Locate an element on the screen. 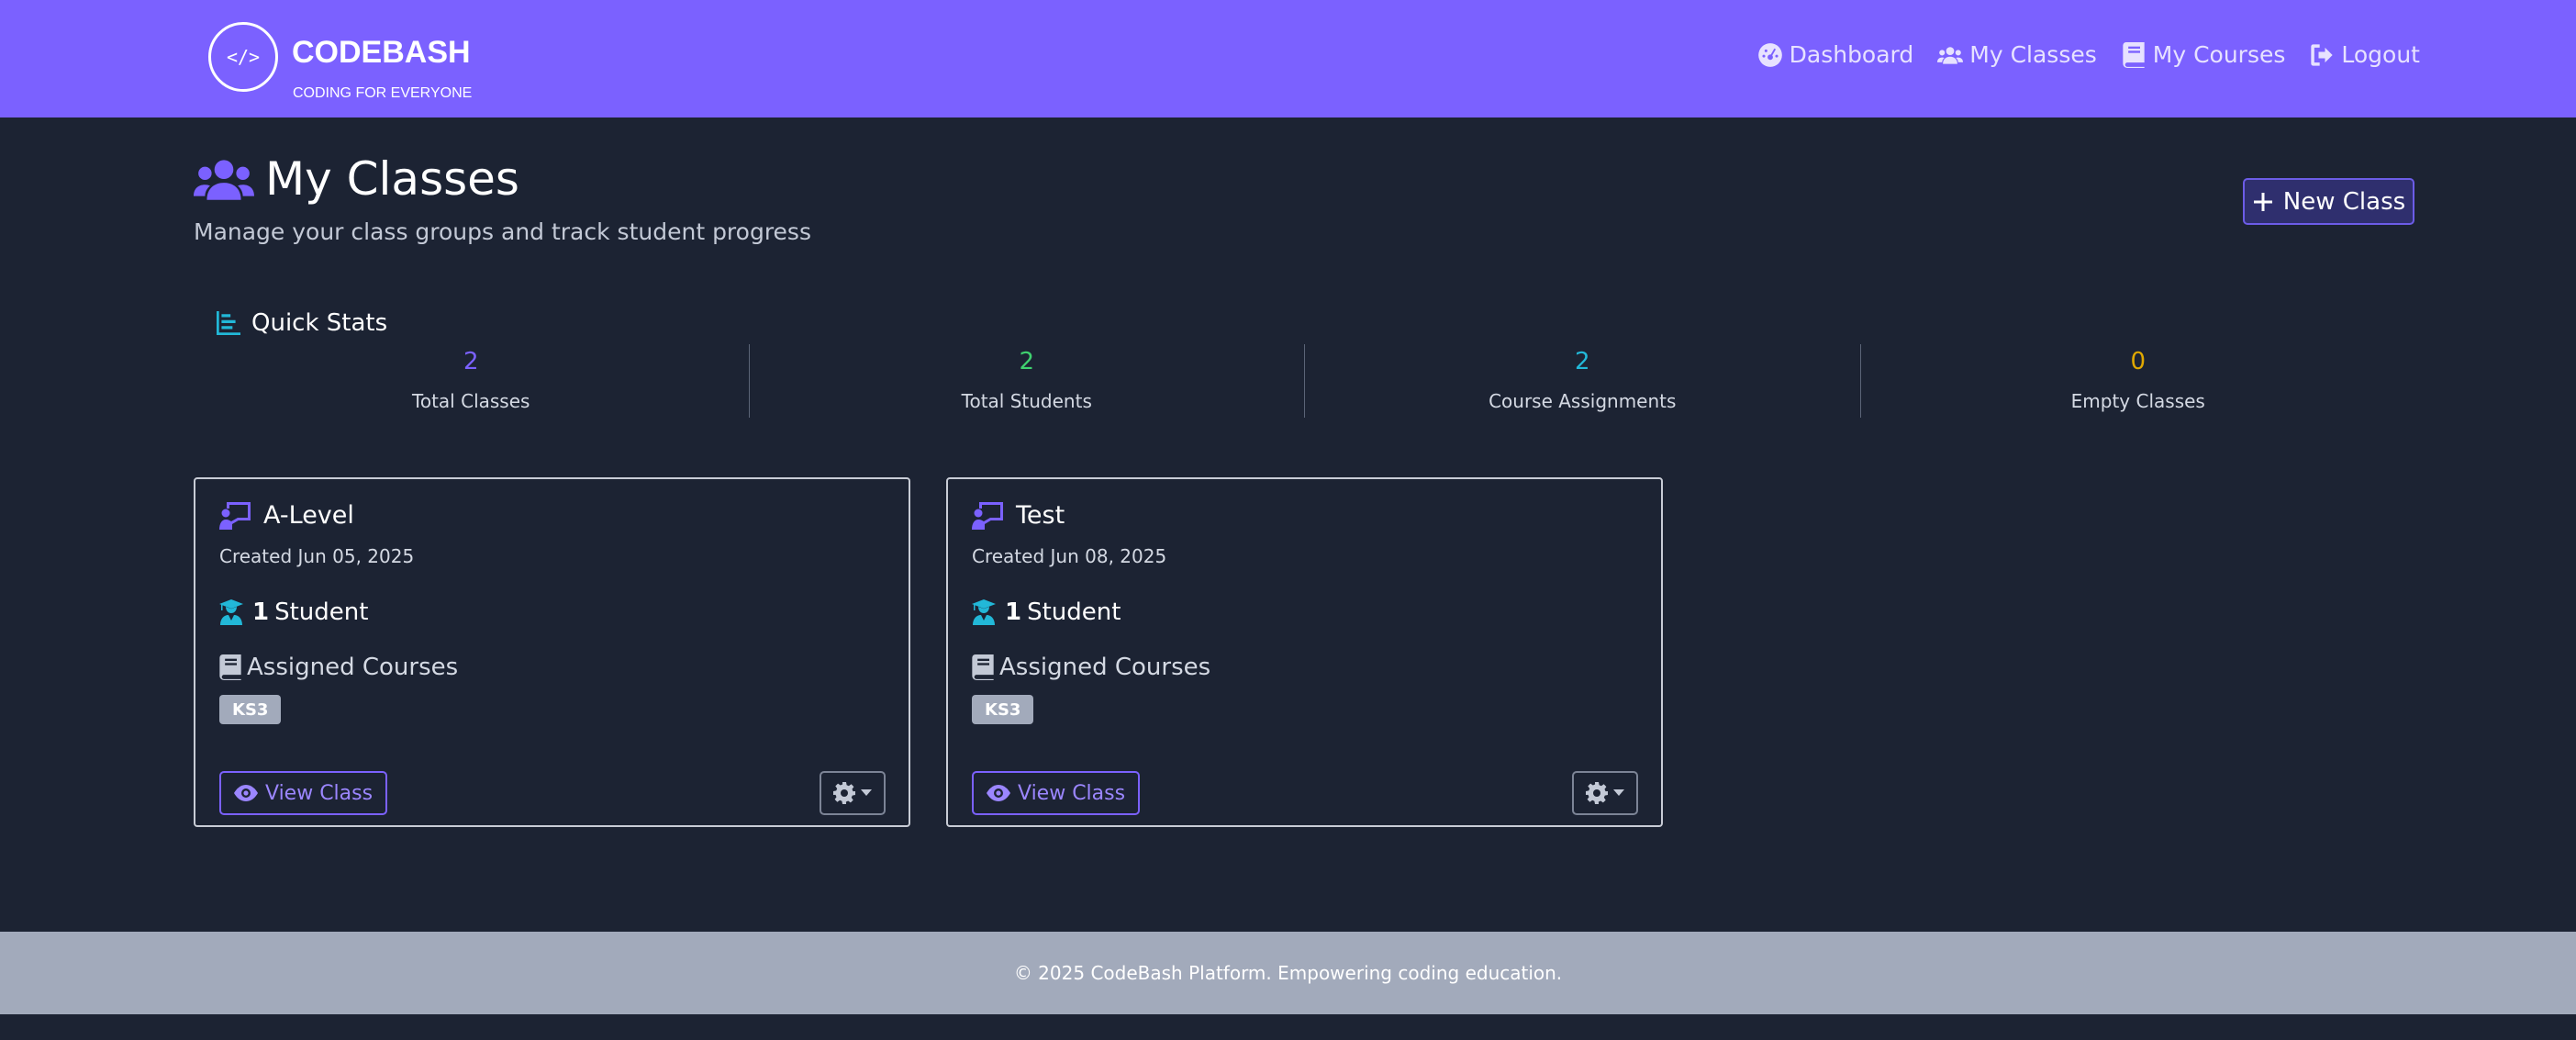 The image size is (2576, 1040). brand-name: CODEBASH is located at coordinates (381, 52).